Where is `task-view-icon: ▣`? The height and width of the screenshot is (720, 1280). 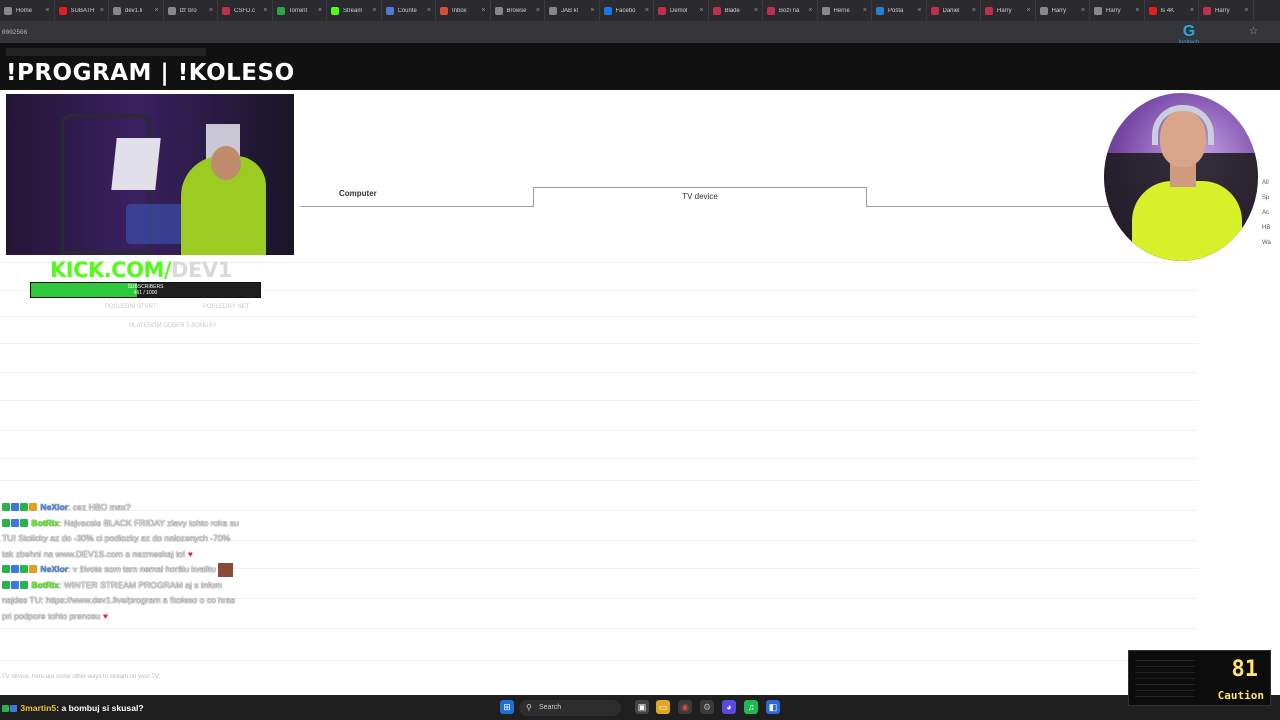 task-view-icon: ▣ is located at coordinates (642, 707).